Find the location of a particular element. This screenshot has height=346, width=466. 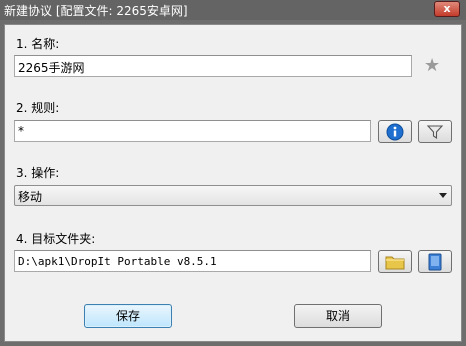

folder-icon is located at coordinates (395, 262).